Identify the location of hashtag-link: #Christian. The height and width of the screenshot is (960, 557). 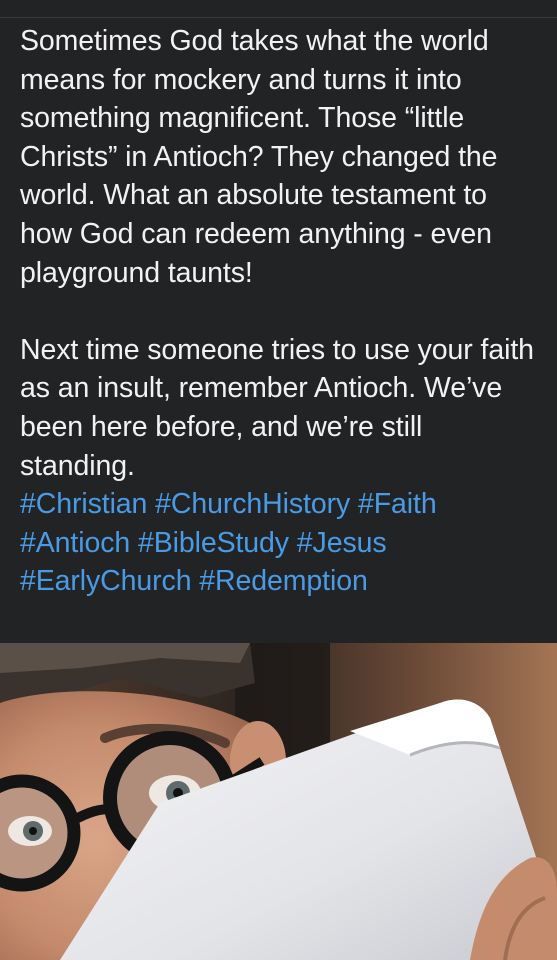
(83, 504).